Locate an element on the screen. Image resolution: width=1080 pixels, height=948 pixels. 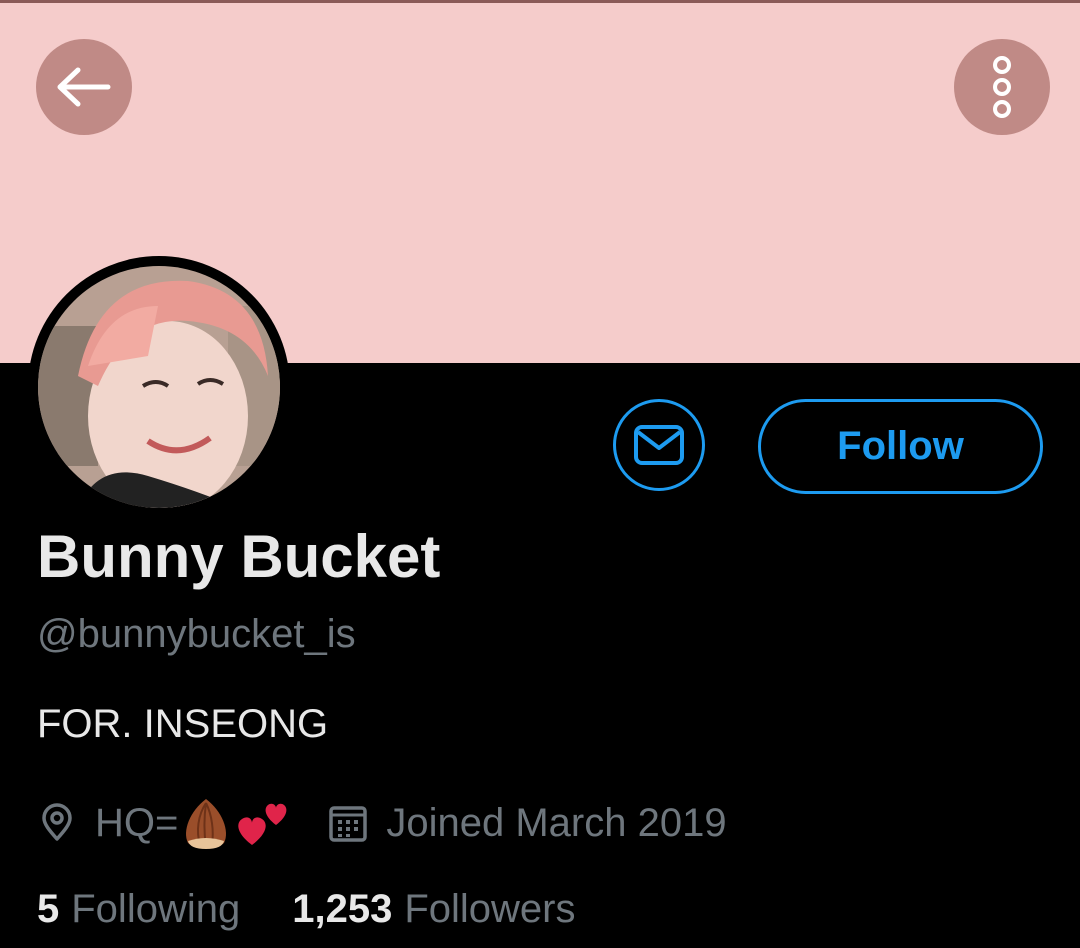
arrow-left-icon is located at coordinates (84, 87).